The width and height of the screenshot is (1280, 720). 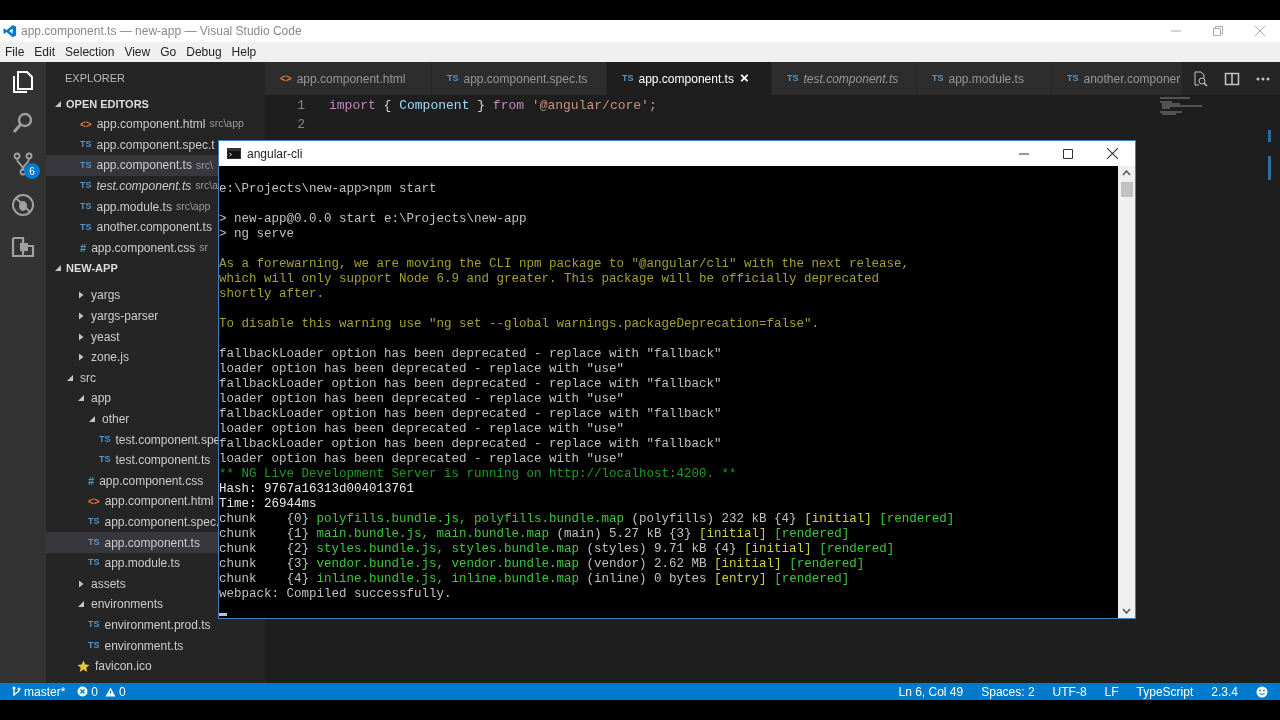 I want to click on tree-folder: app, so click(x=101, y=398).